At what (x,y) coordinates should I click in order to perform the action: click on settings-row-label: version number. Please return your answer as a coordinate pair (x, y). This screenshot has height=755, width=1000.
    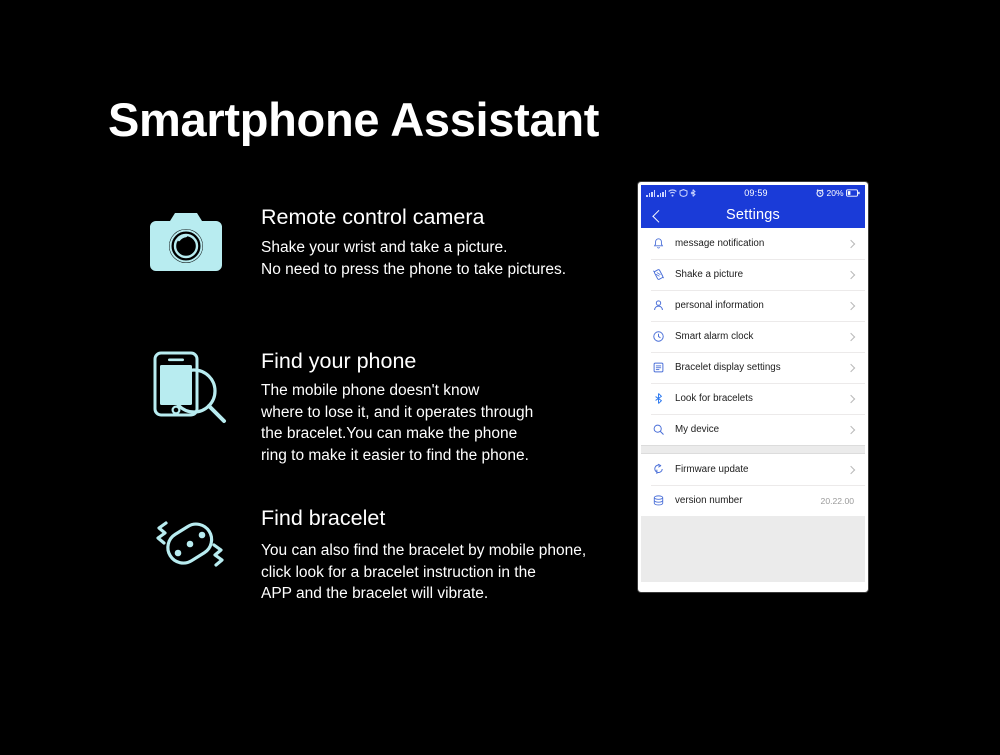
    Looking at the image, I should click on (709, 500).